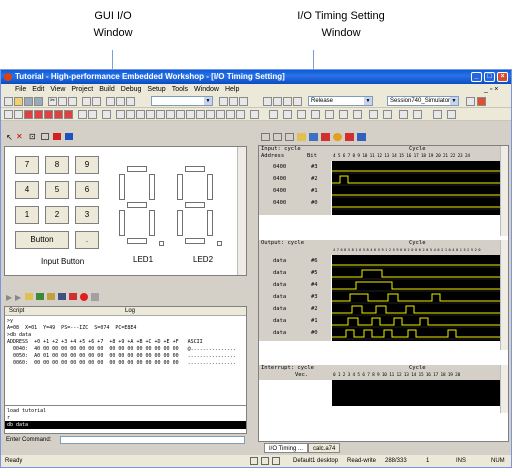 The height and width of the screenshot is (468, 512). Describe the element at coordinates (57, 89) in the screenshot. I see `menu-view: View` at that location.